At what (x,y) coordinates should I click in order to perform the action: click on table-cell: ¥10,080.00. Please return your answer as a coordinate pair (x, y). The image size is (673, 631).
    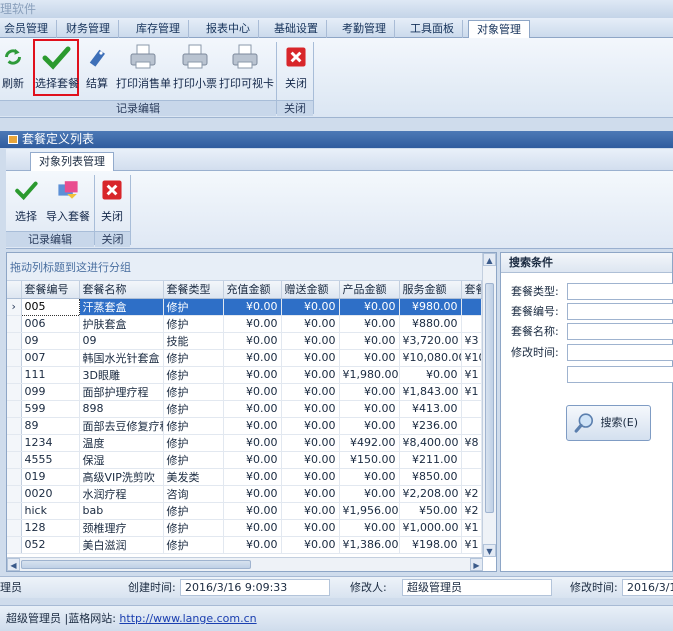
    Looking at the image, I should click on (430, 358).